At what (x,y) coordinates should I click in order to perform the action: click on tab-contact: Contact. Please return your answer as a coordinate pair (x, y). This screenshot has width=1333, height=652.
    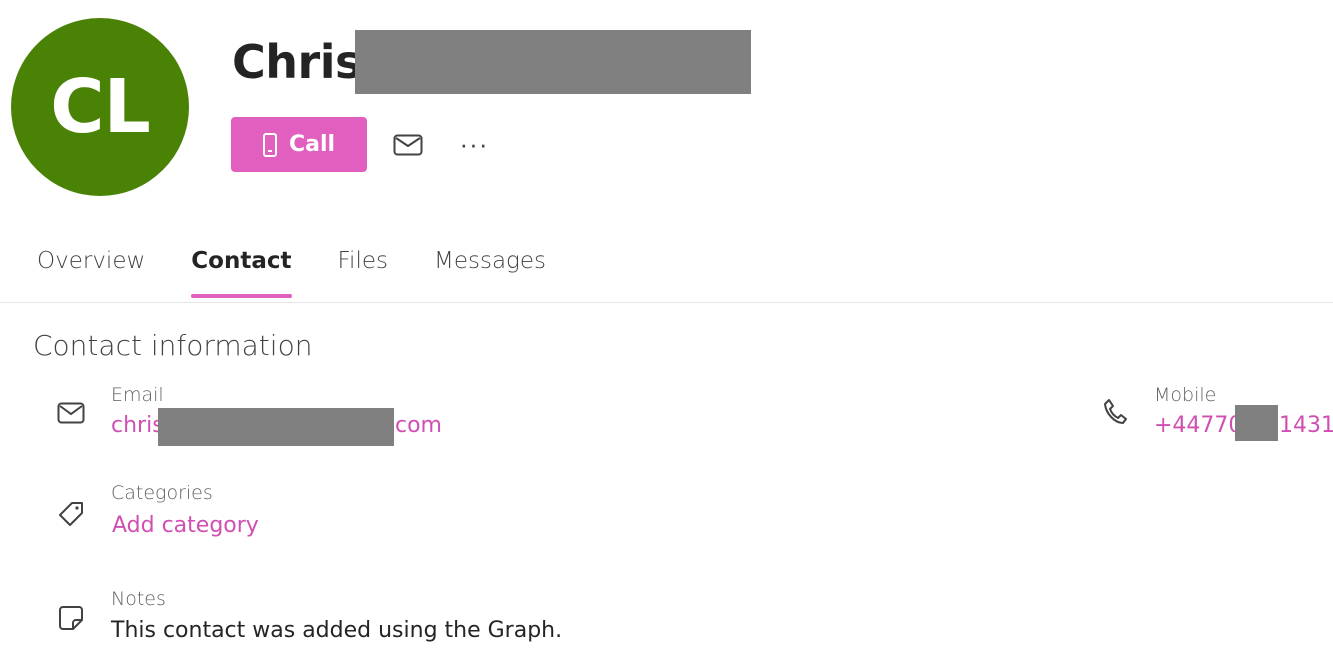
    Looking at the image, I should click on (241, 273).